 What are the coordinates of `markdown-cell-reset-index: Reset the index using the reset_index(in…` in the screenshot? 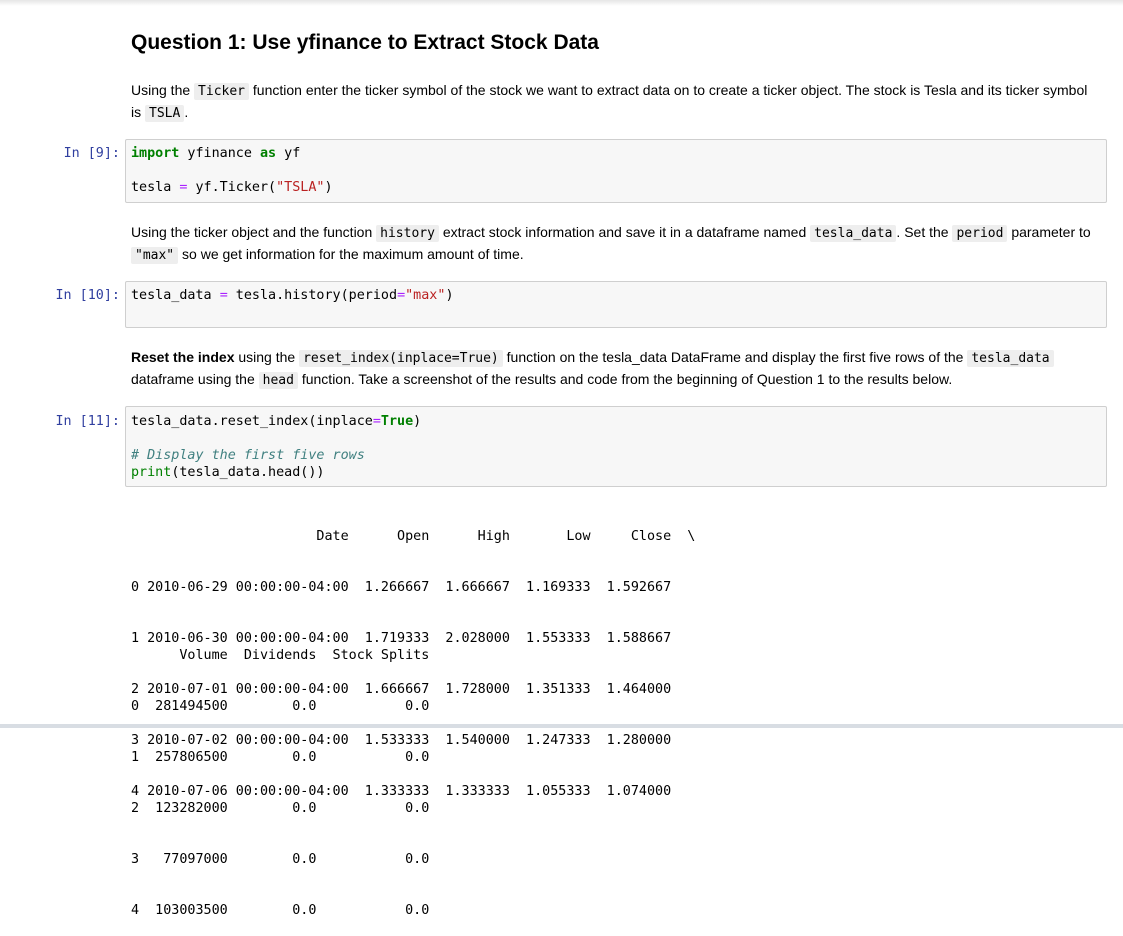 It's located at (611, 369).